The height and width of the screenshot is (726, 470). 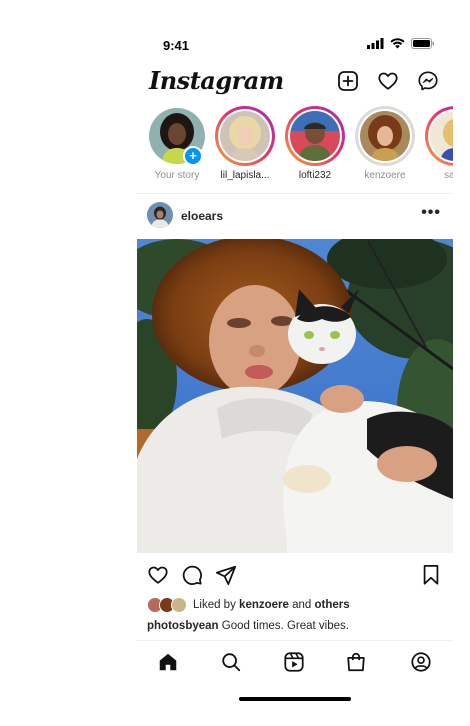 I want to click on nav-search, so click(x=231, y=662).